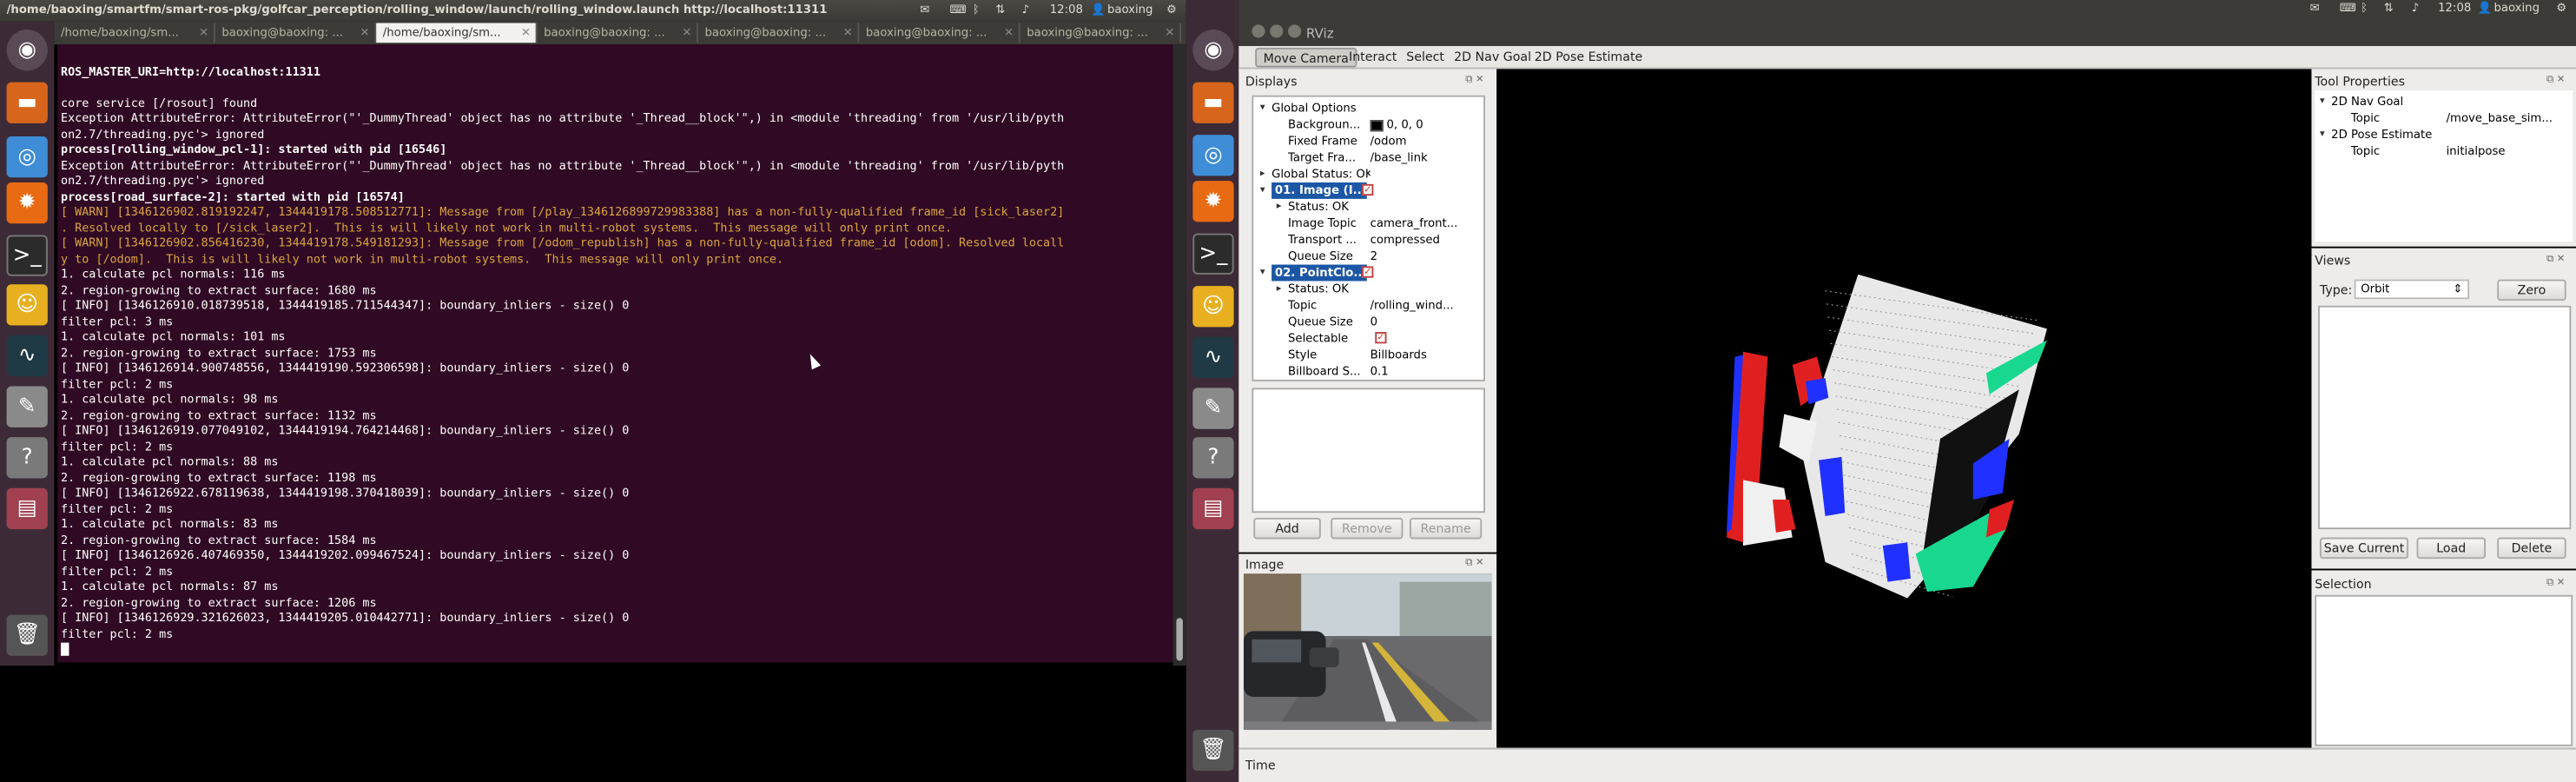 This screenshot has height=782, width=2576. What do you see at coordinates (2444, 102) in the screenshot?
I see `tool-property-row: ▾ 2D Nav Goal` at bounding box center [2444, 102].